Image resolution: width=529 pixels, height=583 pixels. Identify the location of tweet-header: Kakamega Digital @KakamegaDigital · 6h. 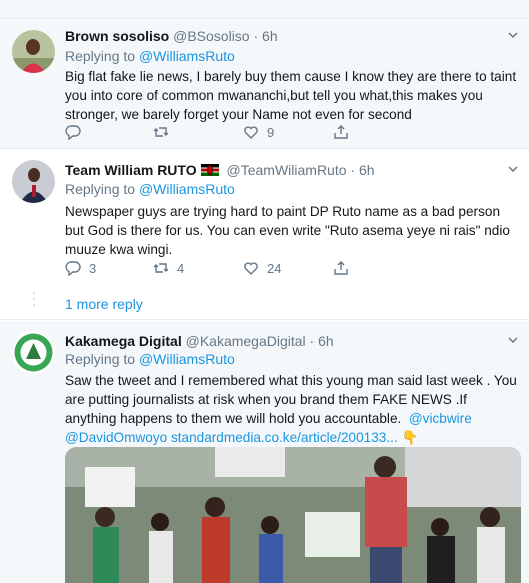
(199, 341).